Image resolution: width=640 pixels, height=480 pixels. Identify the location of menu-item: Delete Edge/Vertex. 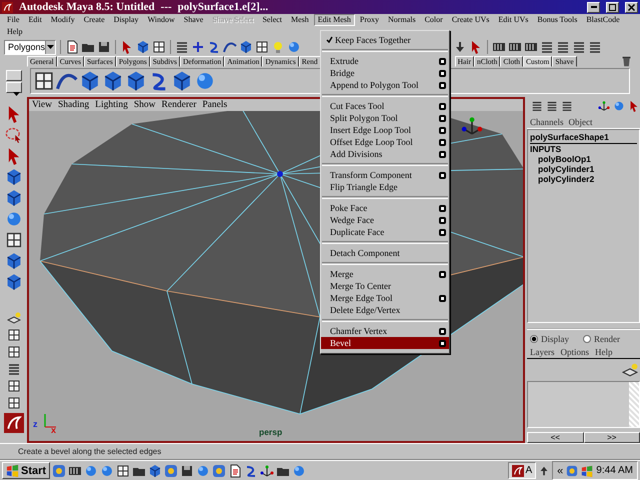
(385, 310).